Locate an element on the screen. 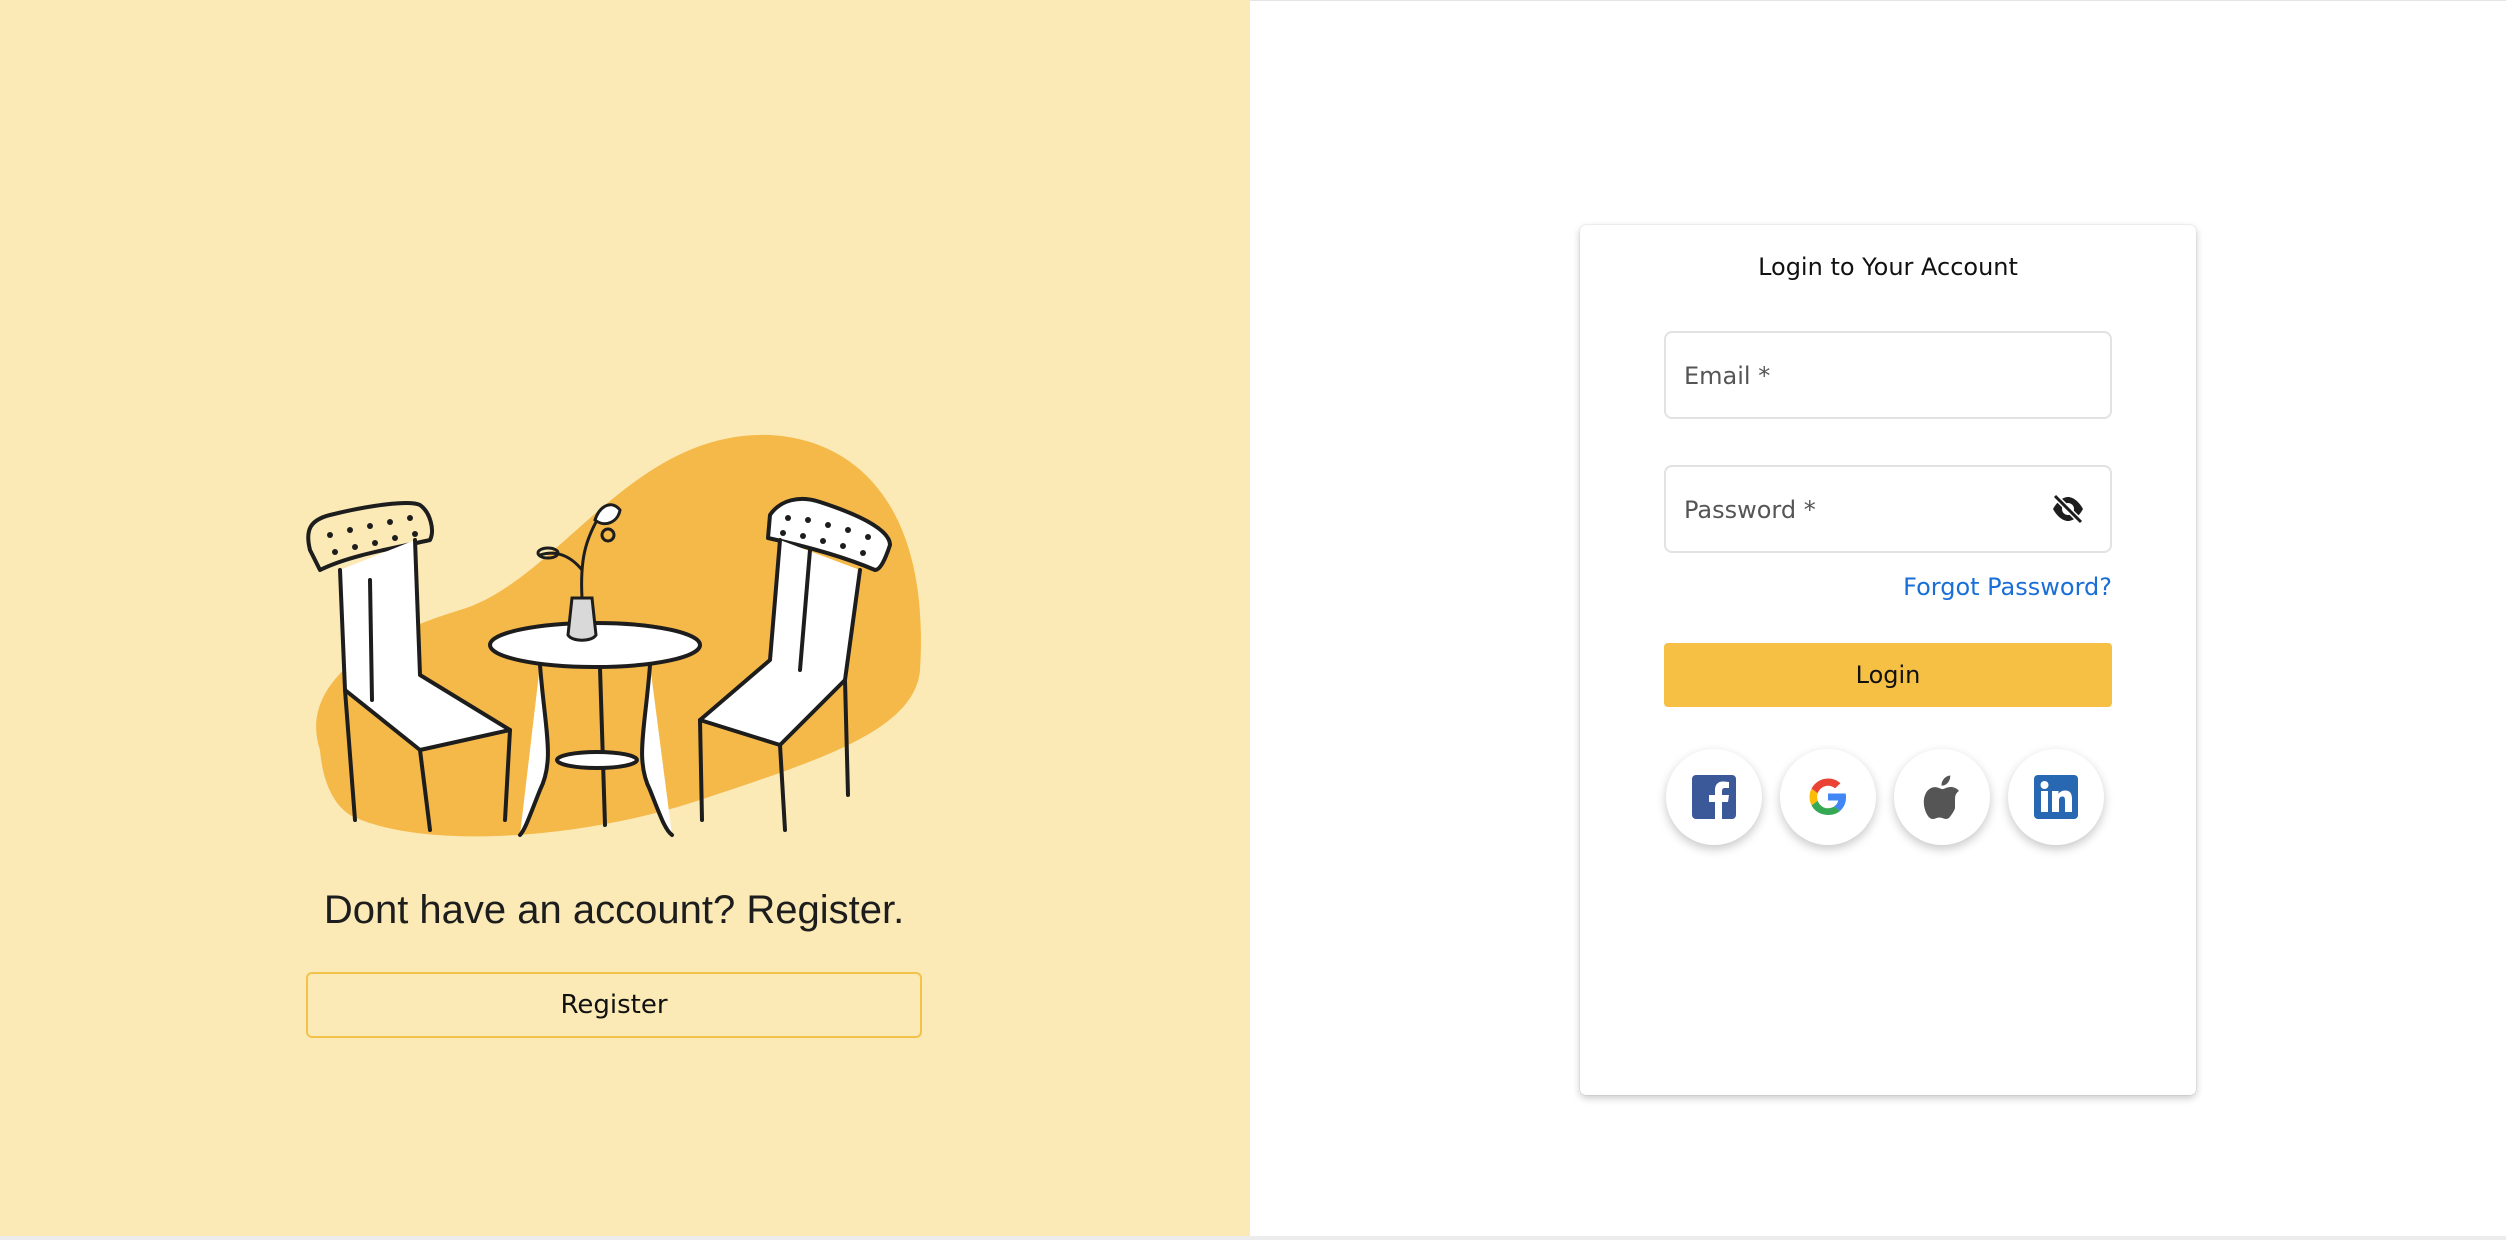  card-title: Login to Your Account is located at coordinates (1888, 267).